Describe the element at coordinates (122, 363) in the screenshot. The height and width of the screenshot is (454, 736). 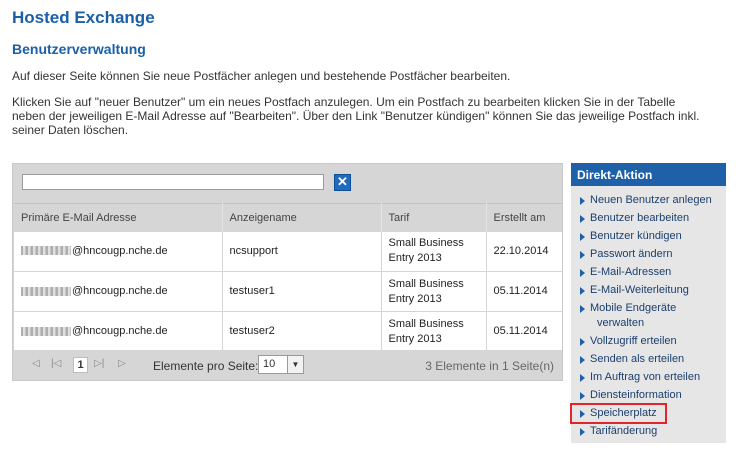
I see `last-page-icon: ▷` at that location.